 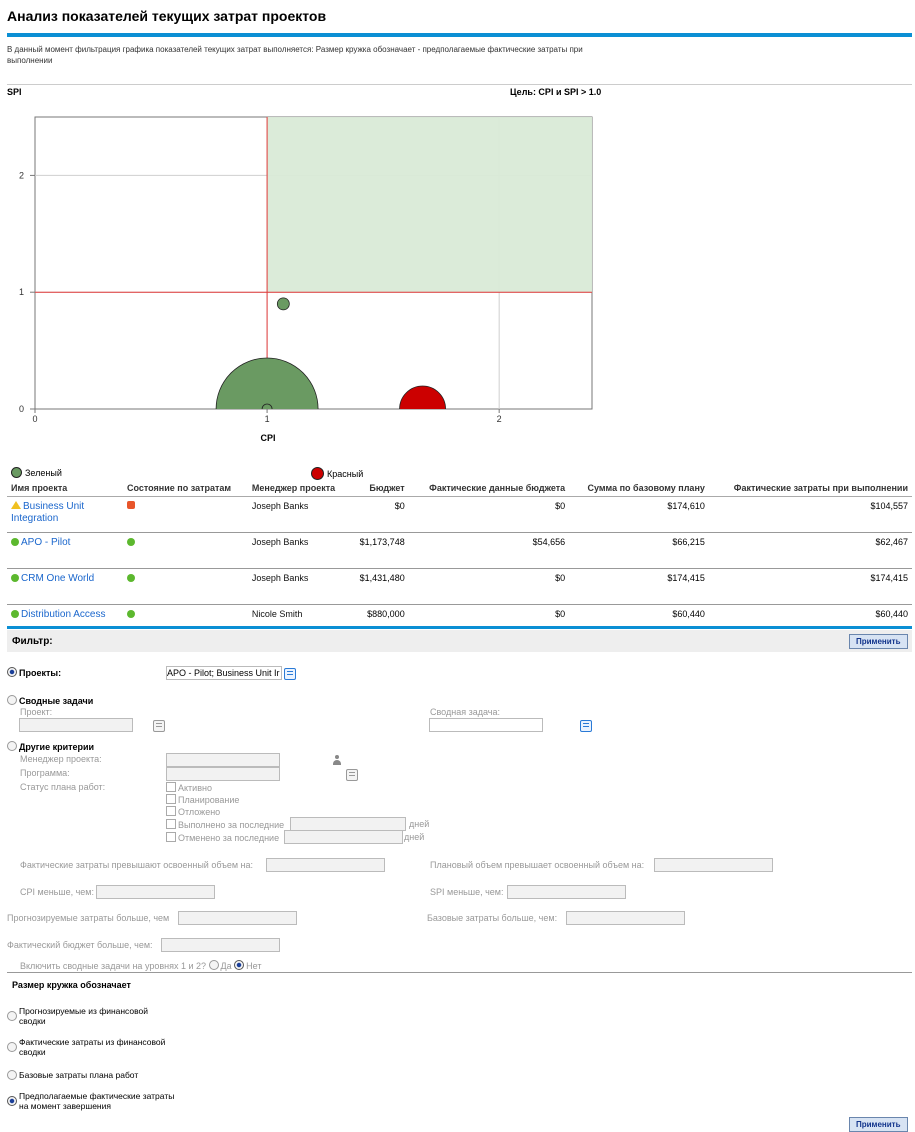 I want to click on project-name-cell: APO - Pilot, so click(x=65, y=550).